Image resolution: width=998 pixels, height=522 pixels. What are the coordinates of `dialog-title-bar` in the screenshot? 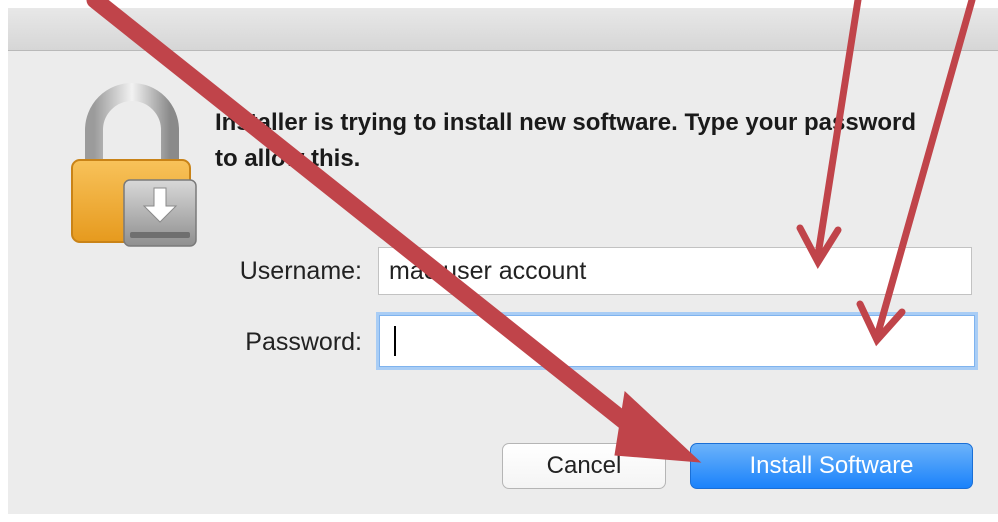 It's located at (503, 29).